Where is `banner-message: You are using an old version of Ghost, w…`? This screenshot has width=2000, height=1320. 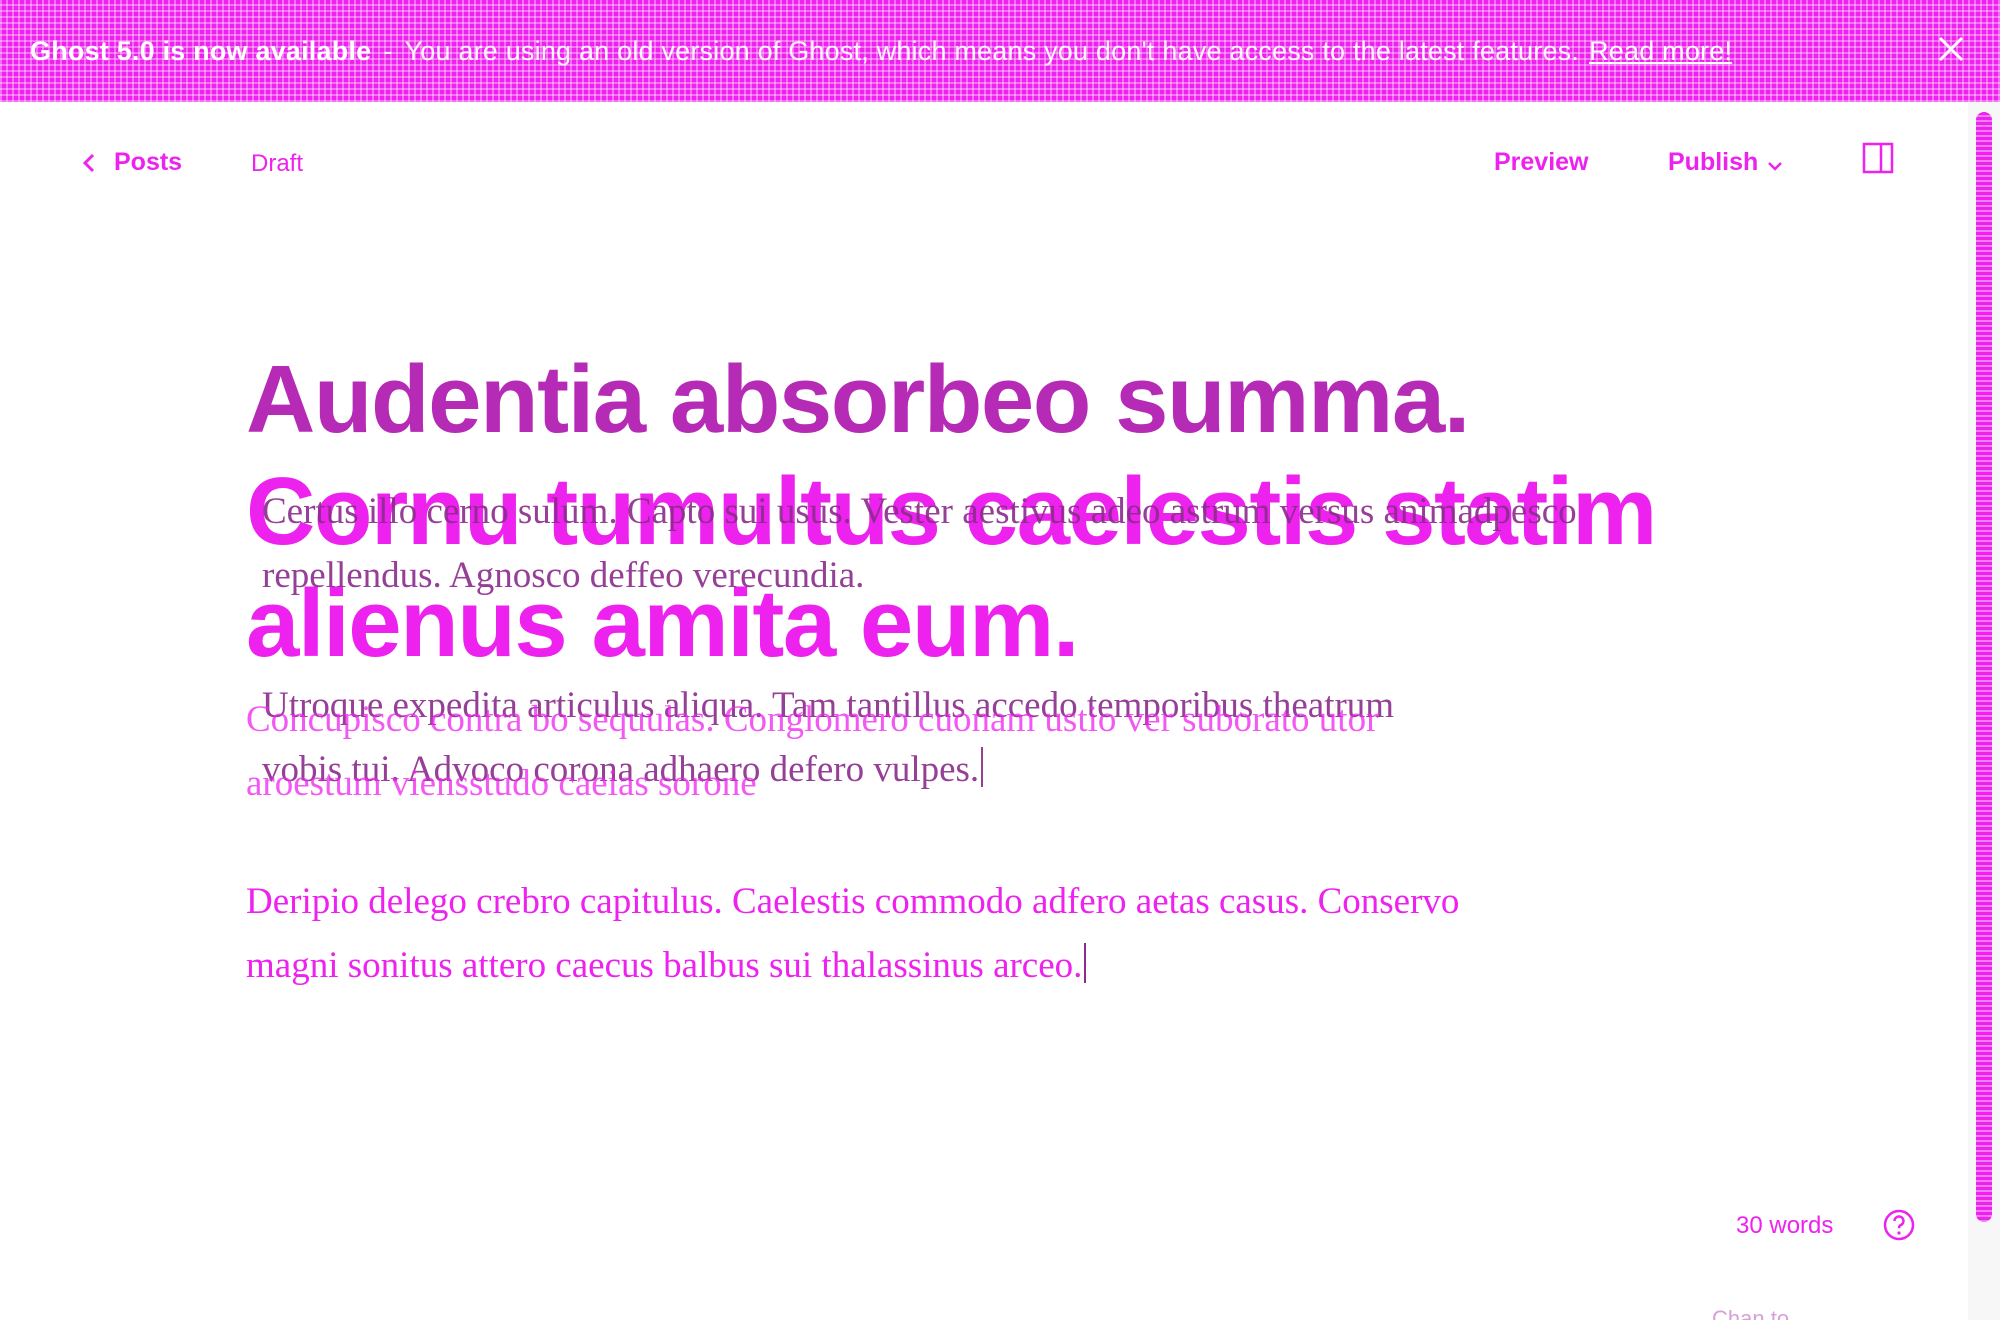 banner-message: You are using an old version of Ghost, w… is located at coordinates (992, 50).